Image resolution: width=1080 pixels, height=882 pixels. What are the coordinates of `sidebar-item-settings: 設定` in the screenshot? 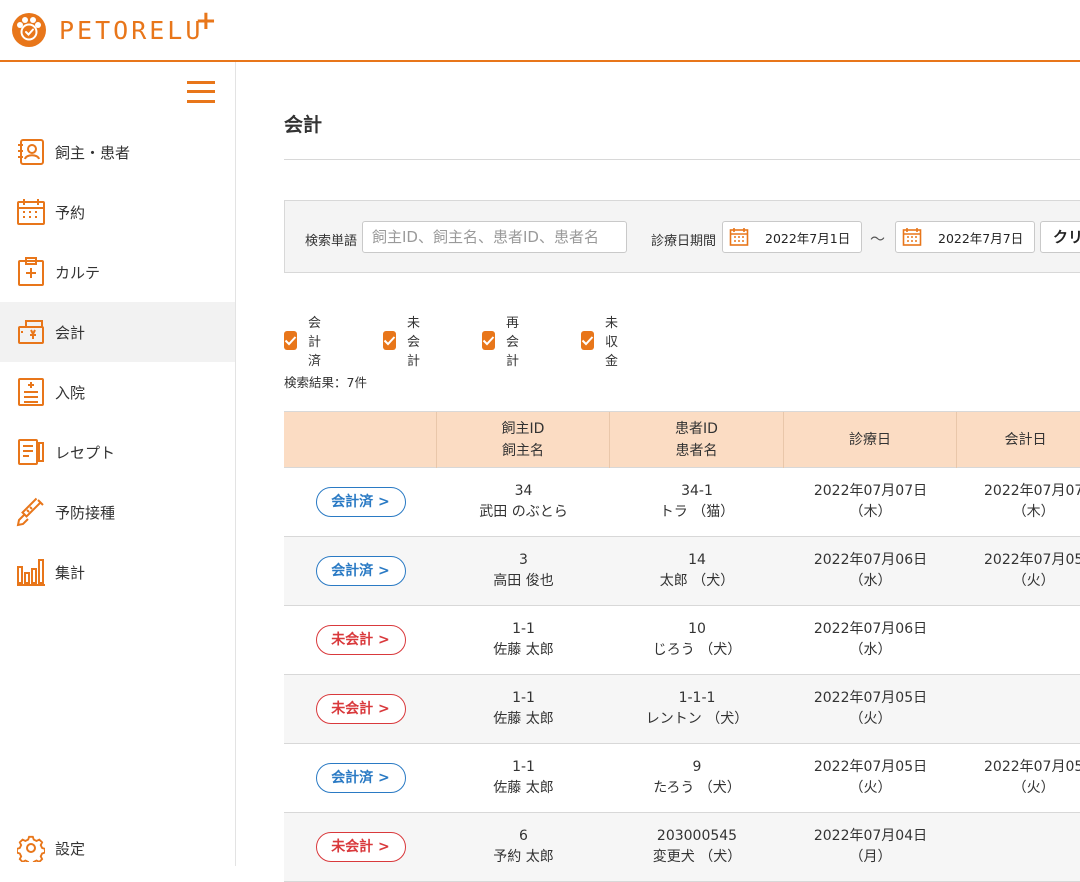 It's located at (117, 848).